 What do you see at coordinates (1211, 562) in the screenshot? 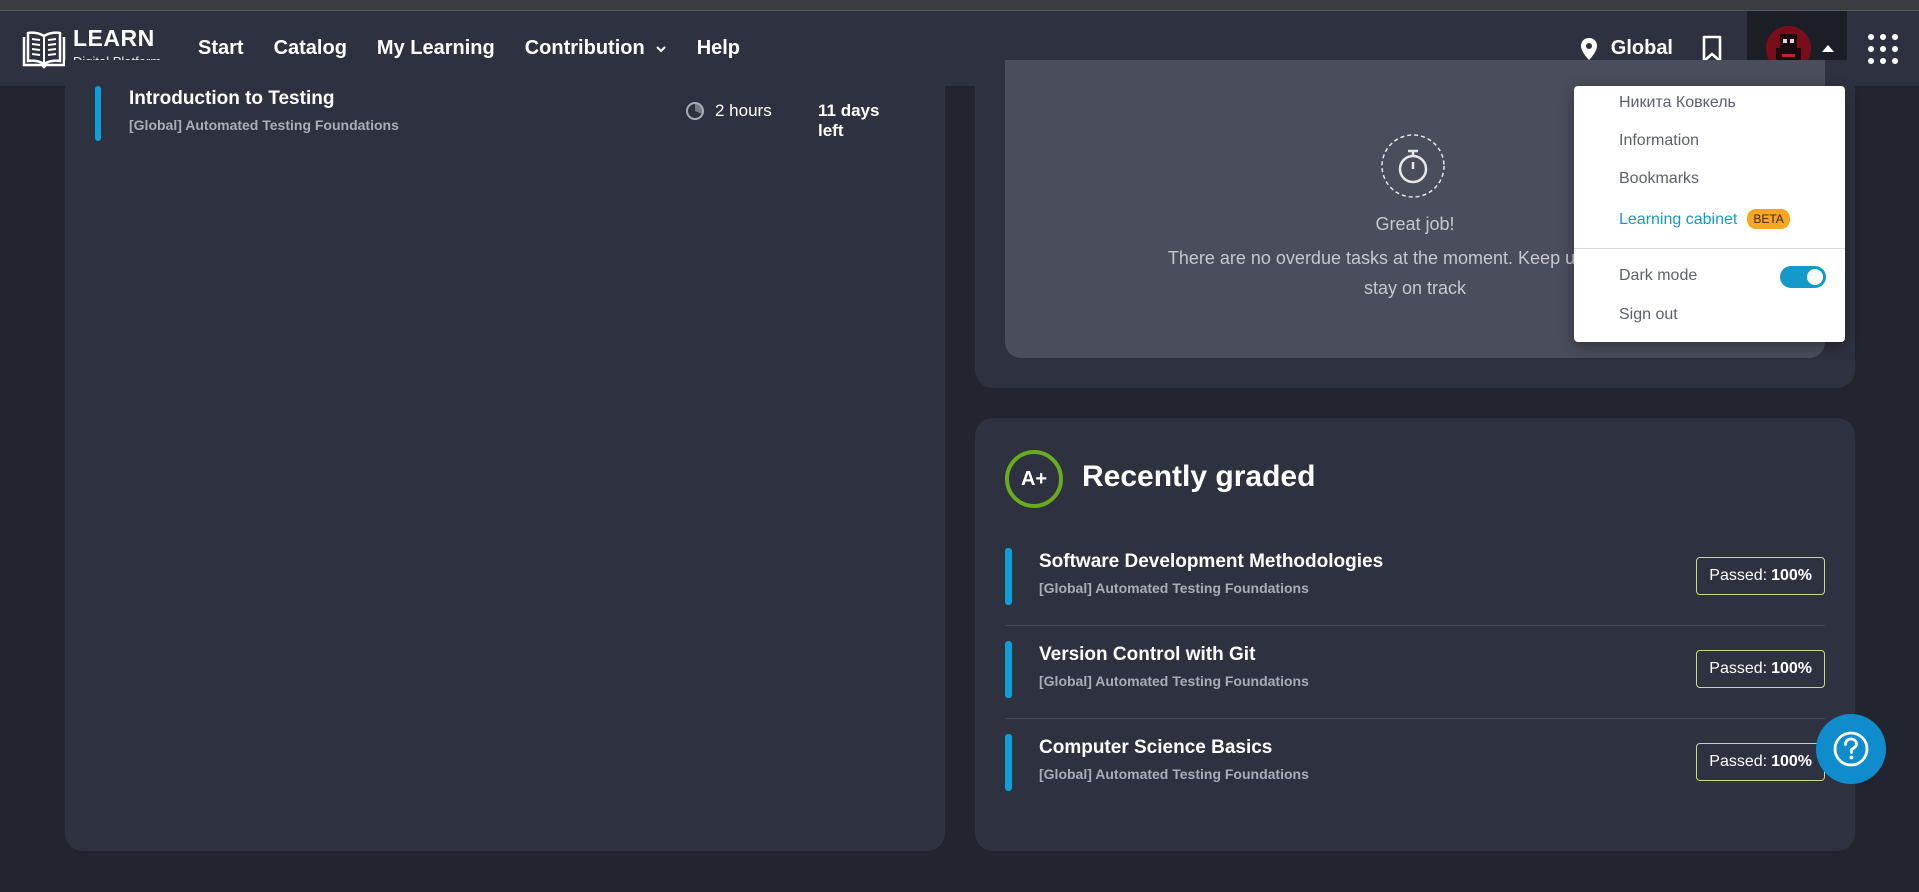
I see `graded-title: Software Development Methodologies` at bounding box center [1211, 562].